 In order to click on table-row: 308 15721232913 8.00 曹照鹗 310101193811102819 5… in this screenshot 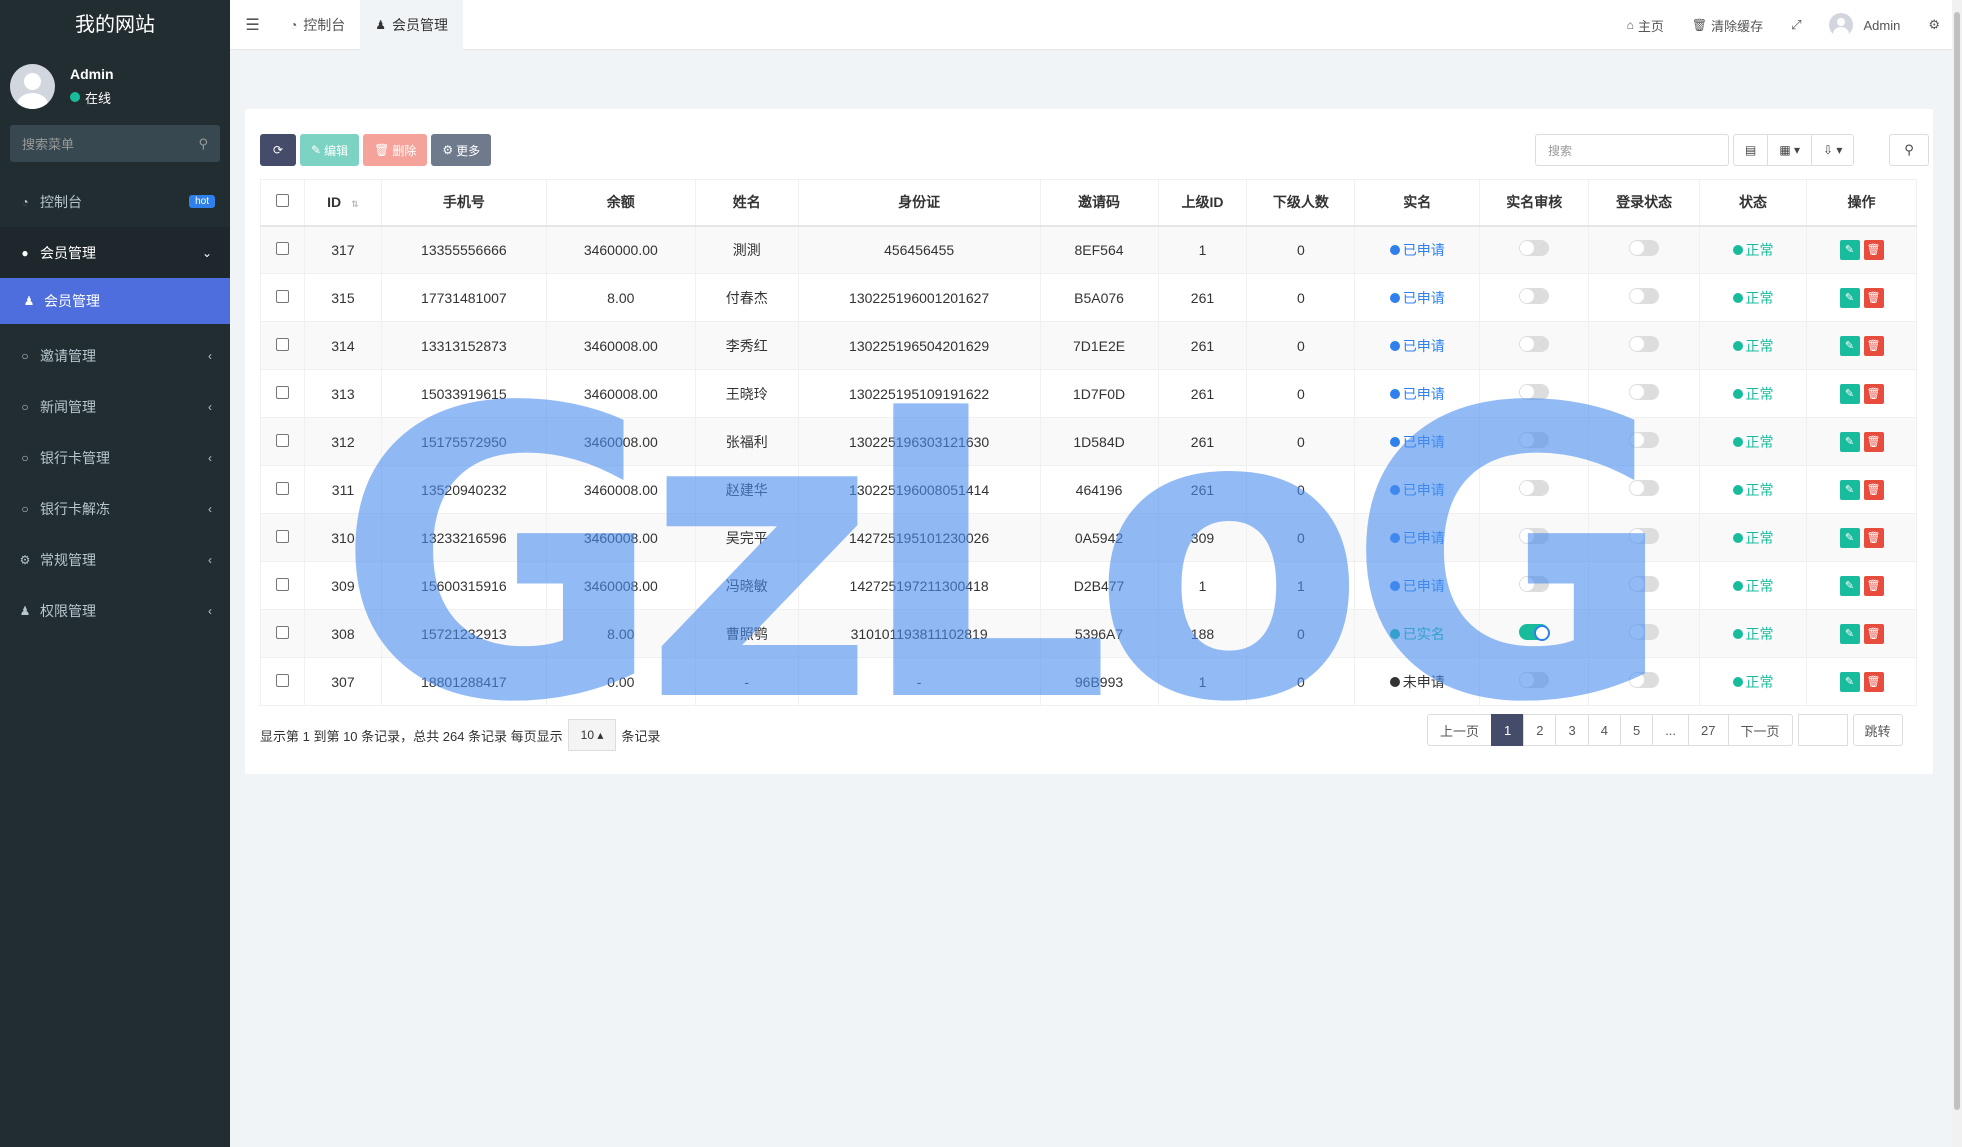, I will do `click(1088, 633)`.